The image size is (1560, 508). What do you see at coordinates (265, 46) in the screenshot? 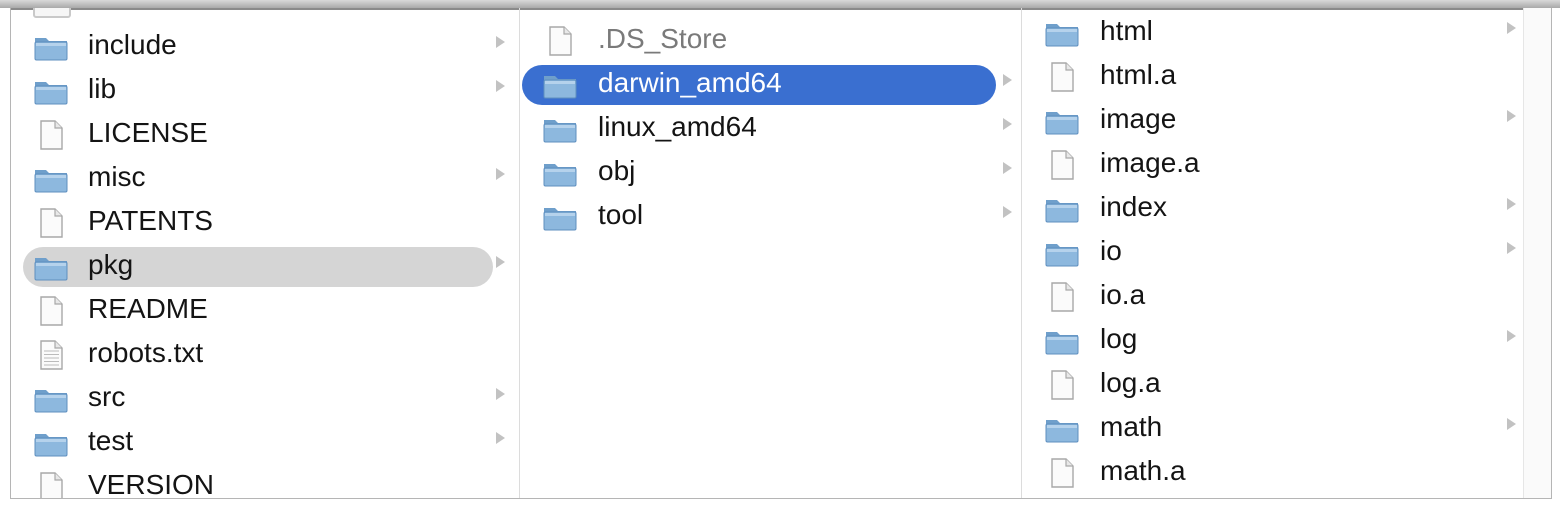
I see `folder-item: include` at bounding box center [265, 46].